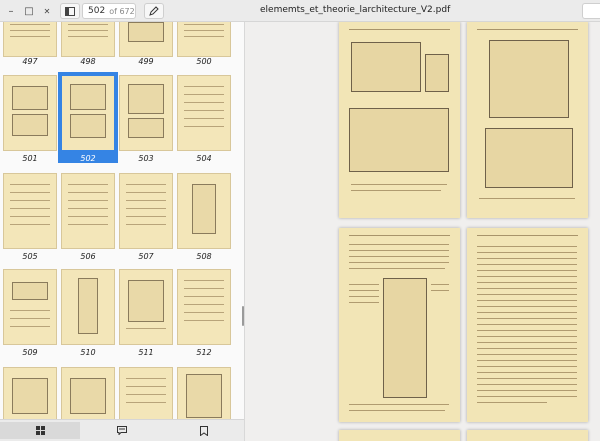  Describe the element at coordinates (47, 11) in the screenshot. I see `close-icon: ✕` at that location.